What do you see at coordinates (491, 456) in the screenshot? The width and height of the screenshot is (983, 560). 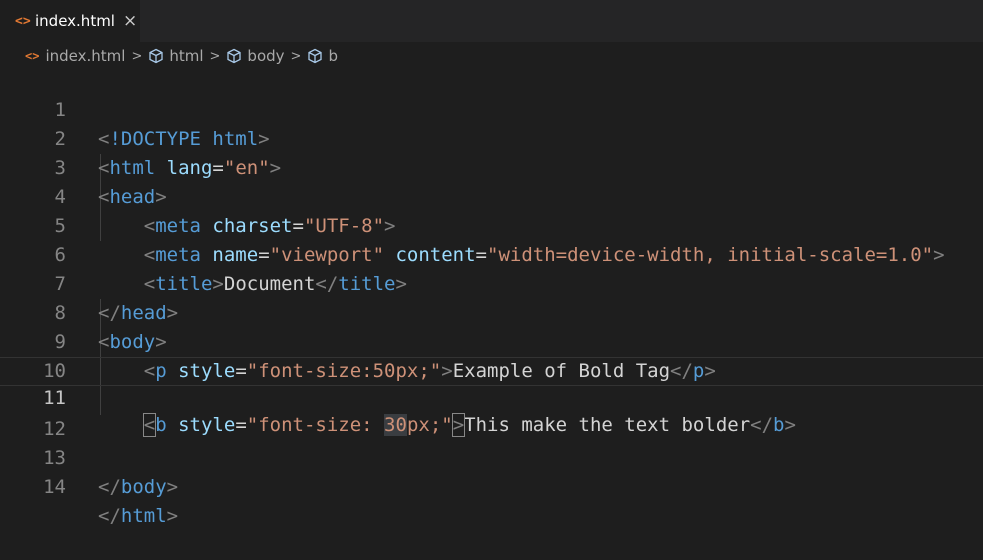 I see `code-line: 13 </body>` at bounding box center [491, 456].